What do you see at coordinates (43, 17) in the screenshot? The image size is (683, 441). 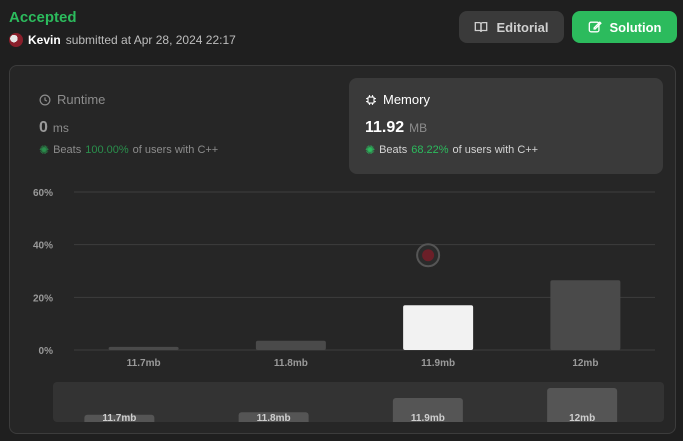 I see `status-label: Accepted` at bounding box center [43, 17].